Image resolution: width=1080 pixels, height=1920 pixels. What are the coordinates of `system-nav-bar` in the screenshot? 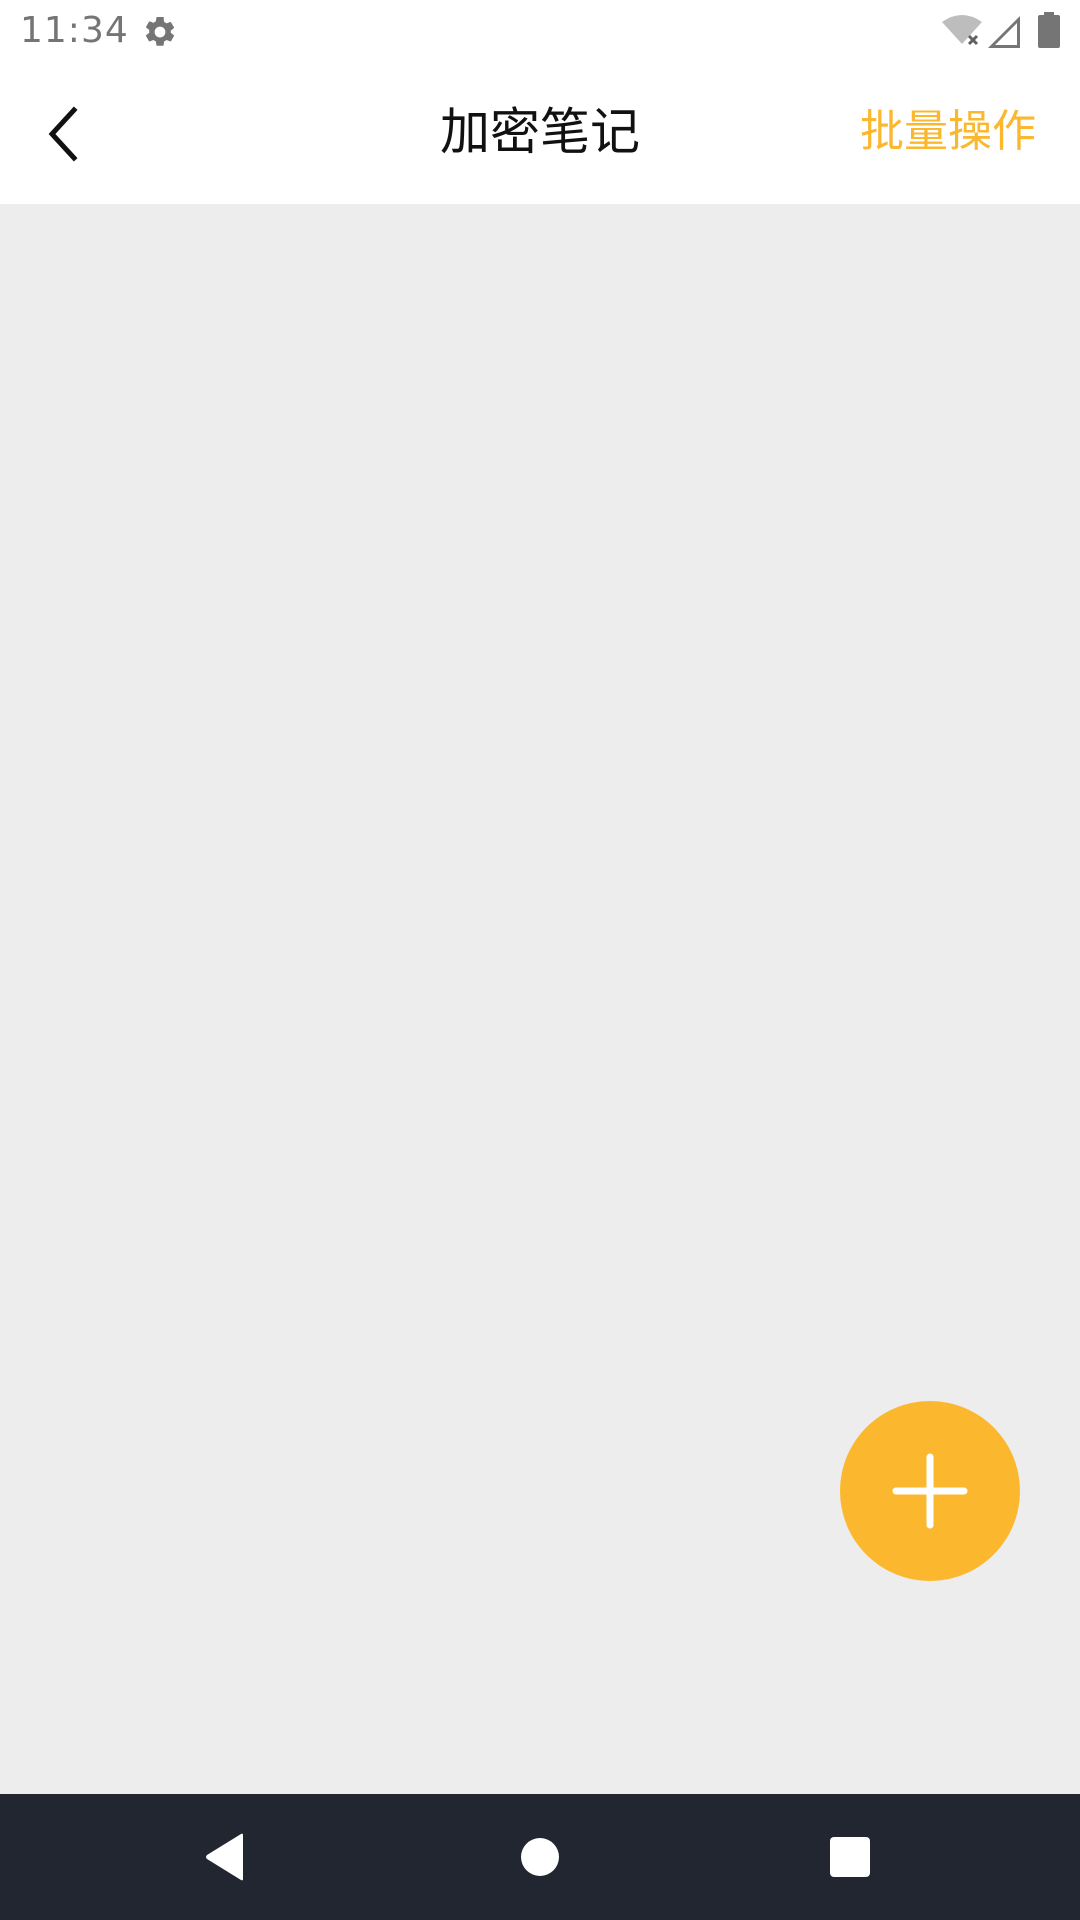 It's located at (540, 1857).